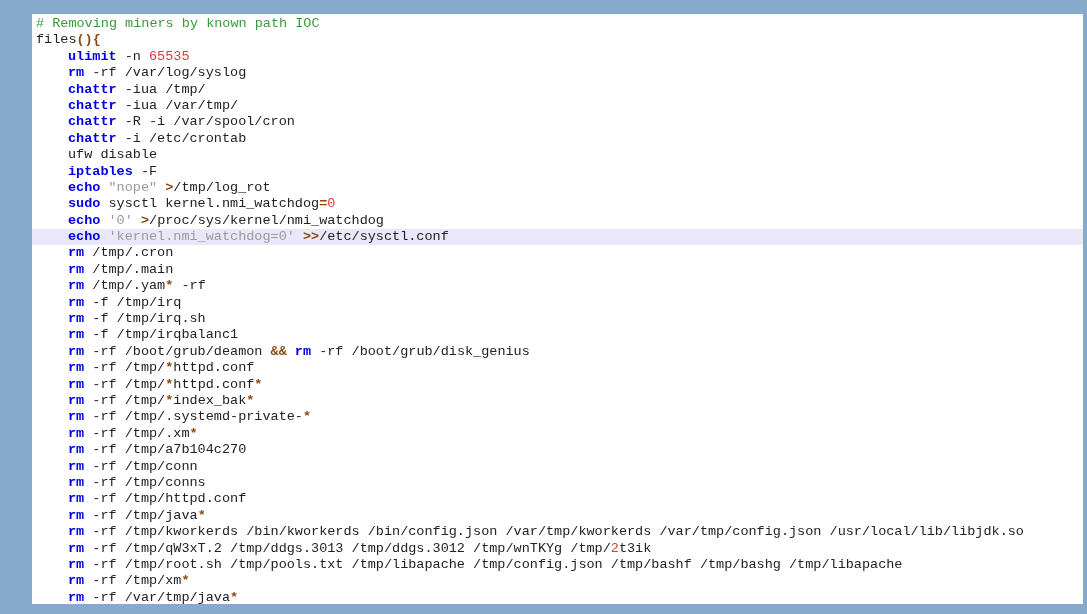 The image size is (1087, 614). I want to click on code-line: rm -rf /tmp/*httpd.conf*, so click(165, 384).